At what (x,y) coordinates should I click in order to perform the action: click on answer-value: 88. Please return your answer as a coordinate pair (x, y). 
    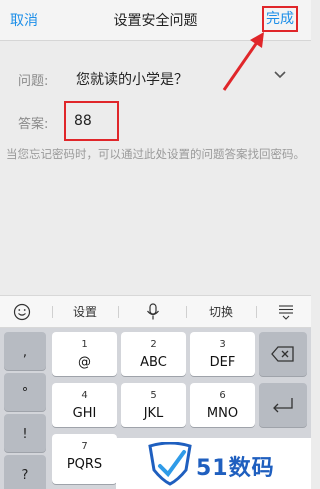
    Looking at the image, I should click on (83, 121).